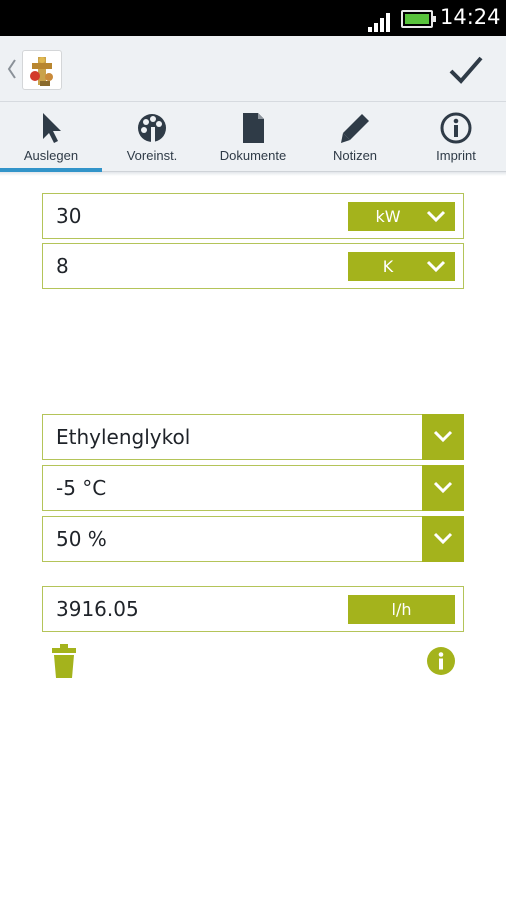 The image size is (506, 900). Describe the element at coordinates (12, 69) in the screenshot. I see `back-chevron-icon` at that location.